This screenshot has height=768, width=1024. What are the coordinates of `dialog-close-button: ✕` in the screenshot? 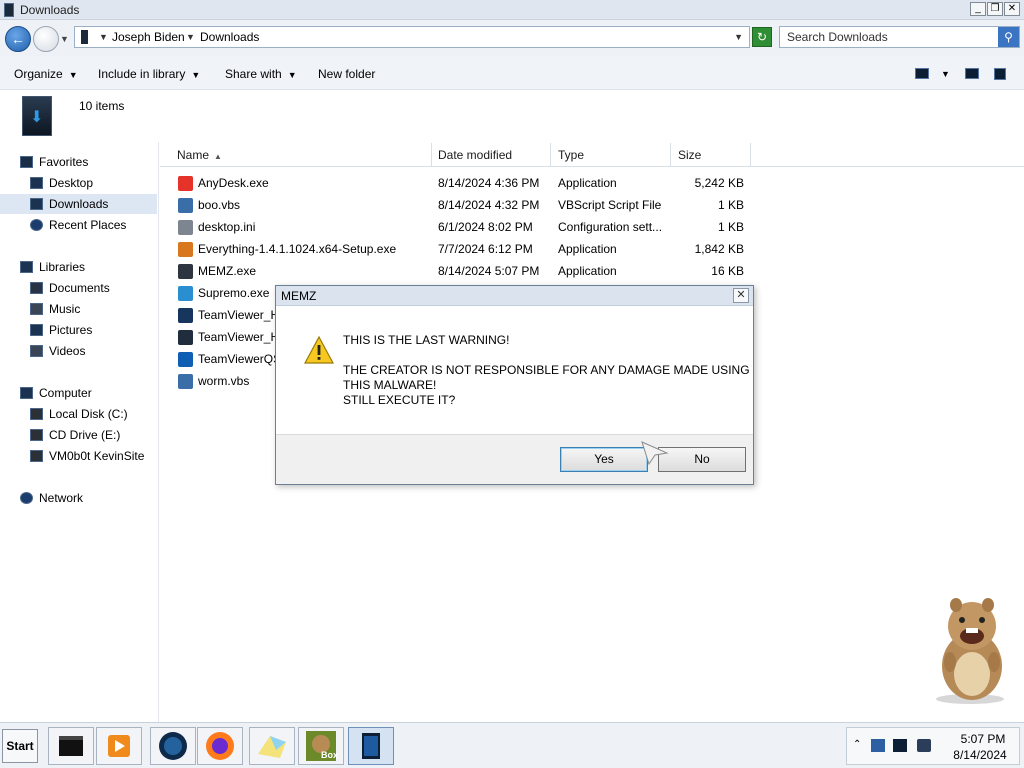 It's located at (741, 295).